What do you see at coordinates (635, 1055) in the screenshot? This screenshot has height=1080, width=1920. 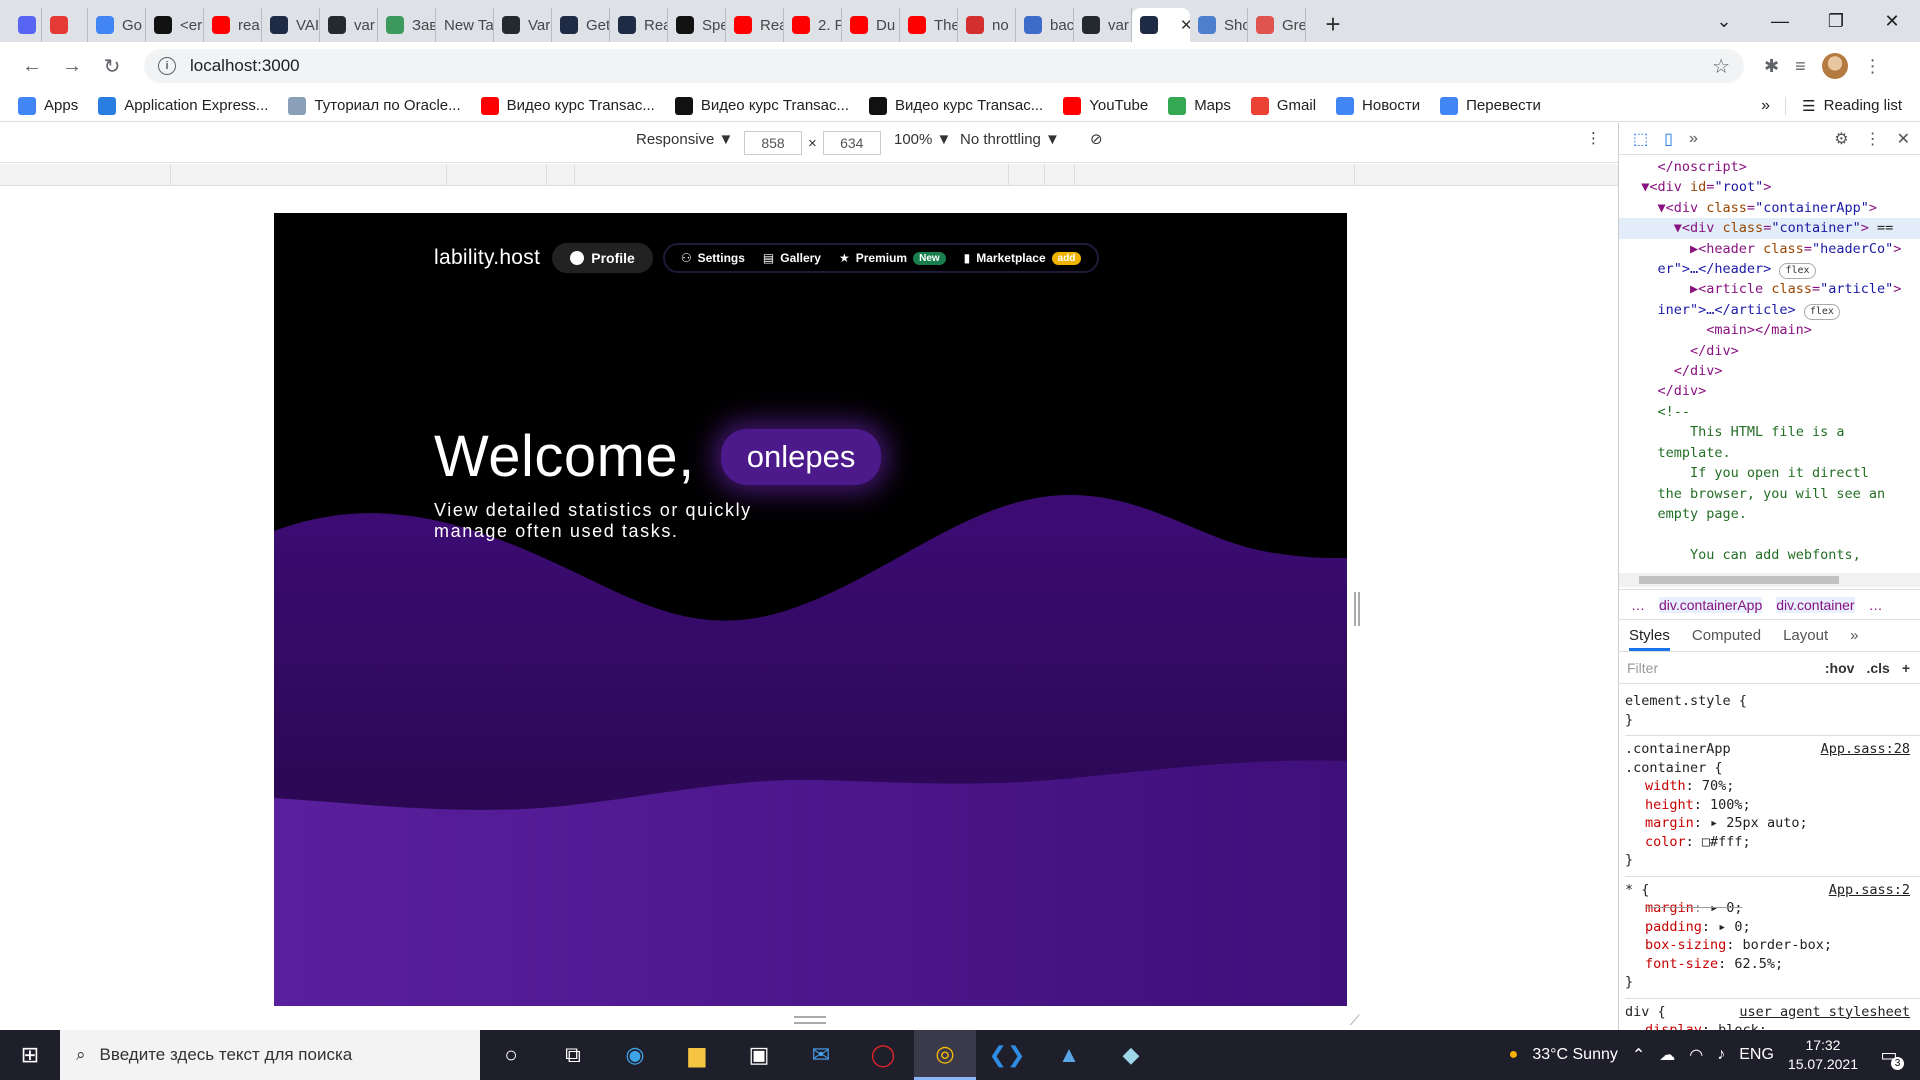 I see `edge-icon: ◉` at bounding box center [635, 1055].